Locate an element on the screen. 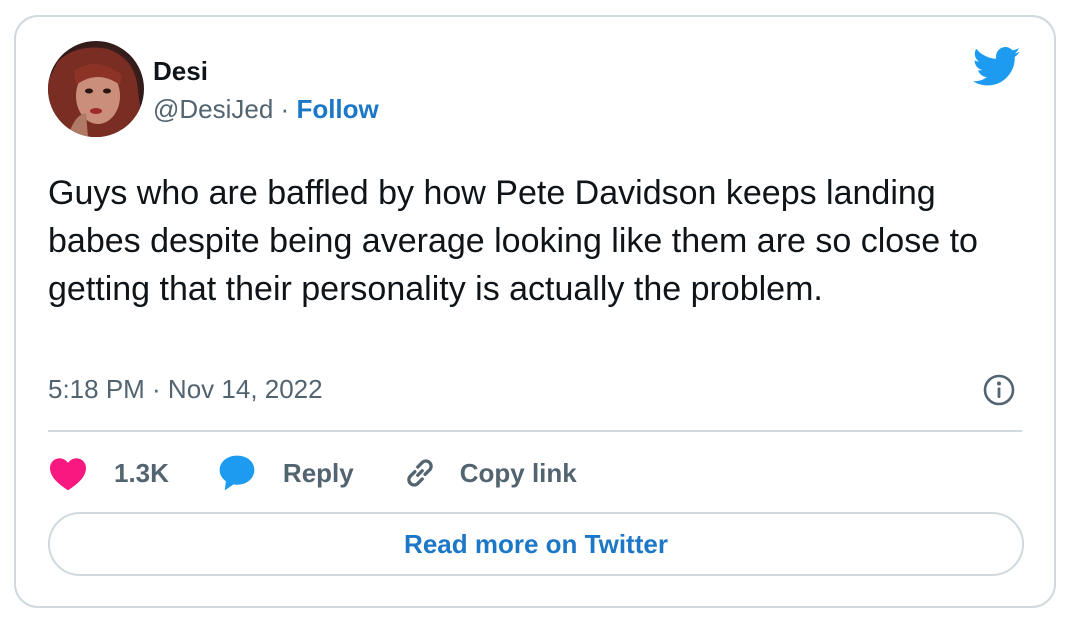 Image resolution: width=1072 pixels, height=627 pixels. speech-bubble-icon is located at coordinates (237, 473).